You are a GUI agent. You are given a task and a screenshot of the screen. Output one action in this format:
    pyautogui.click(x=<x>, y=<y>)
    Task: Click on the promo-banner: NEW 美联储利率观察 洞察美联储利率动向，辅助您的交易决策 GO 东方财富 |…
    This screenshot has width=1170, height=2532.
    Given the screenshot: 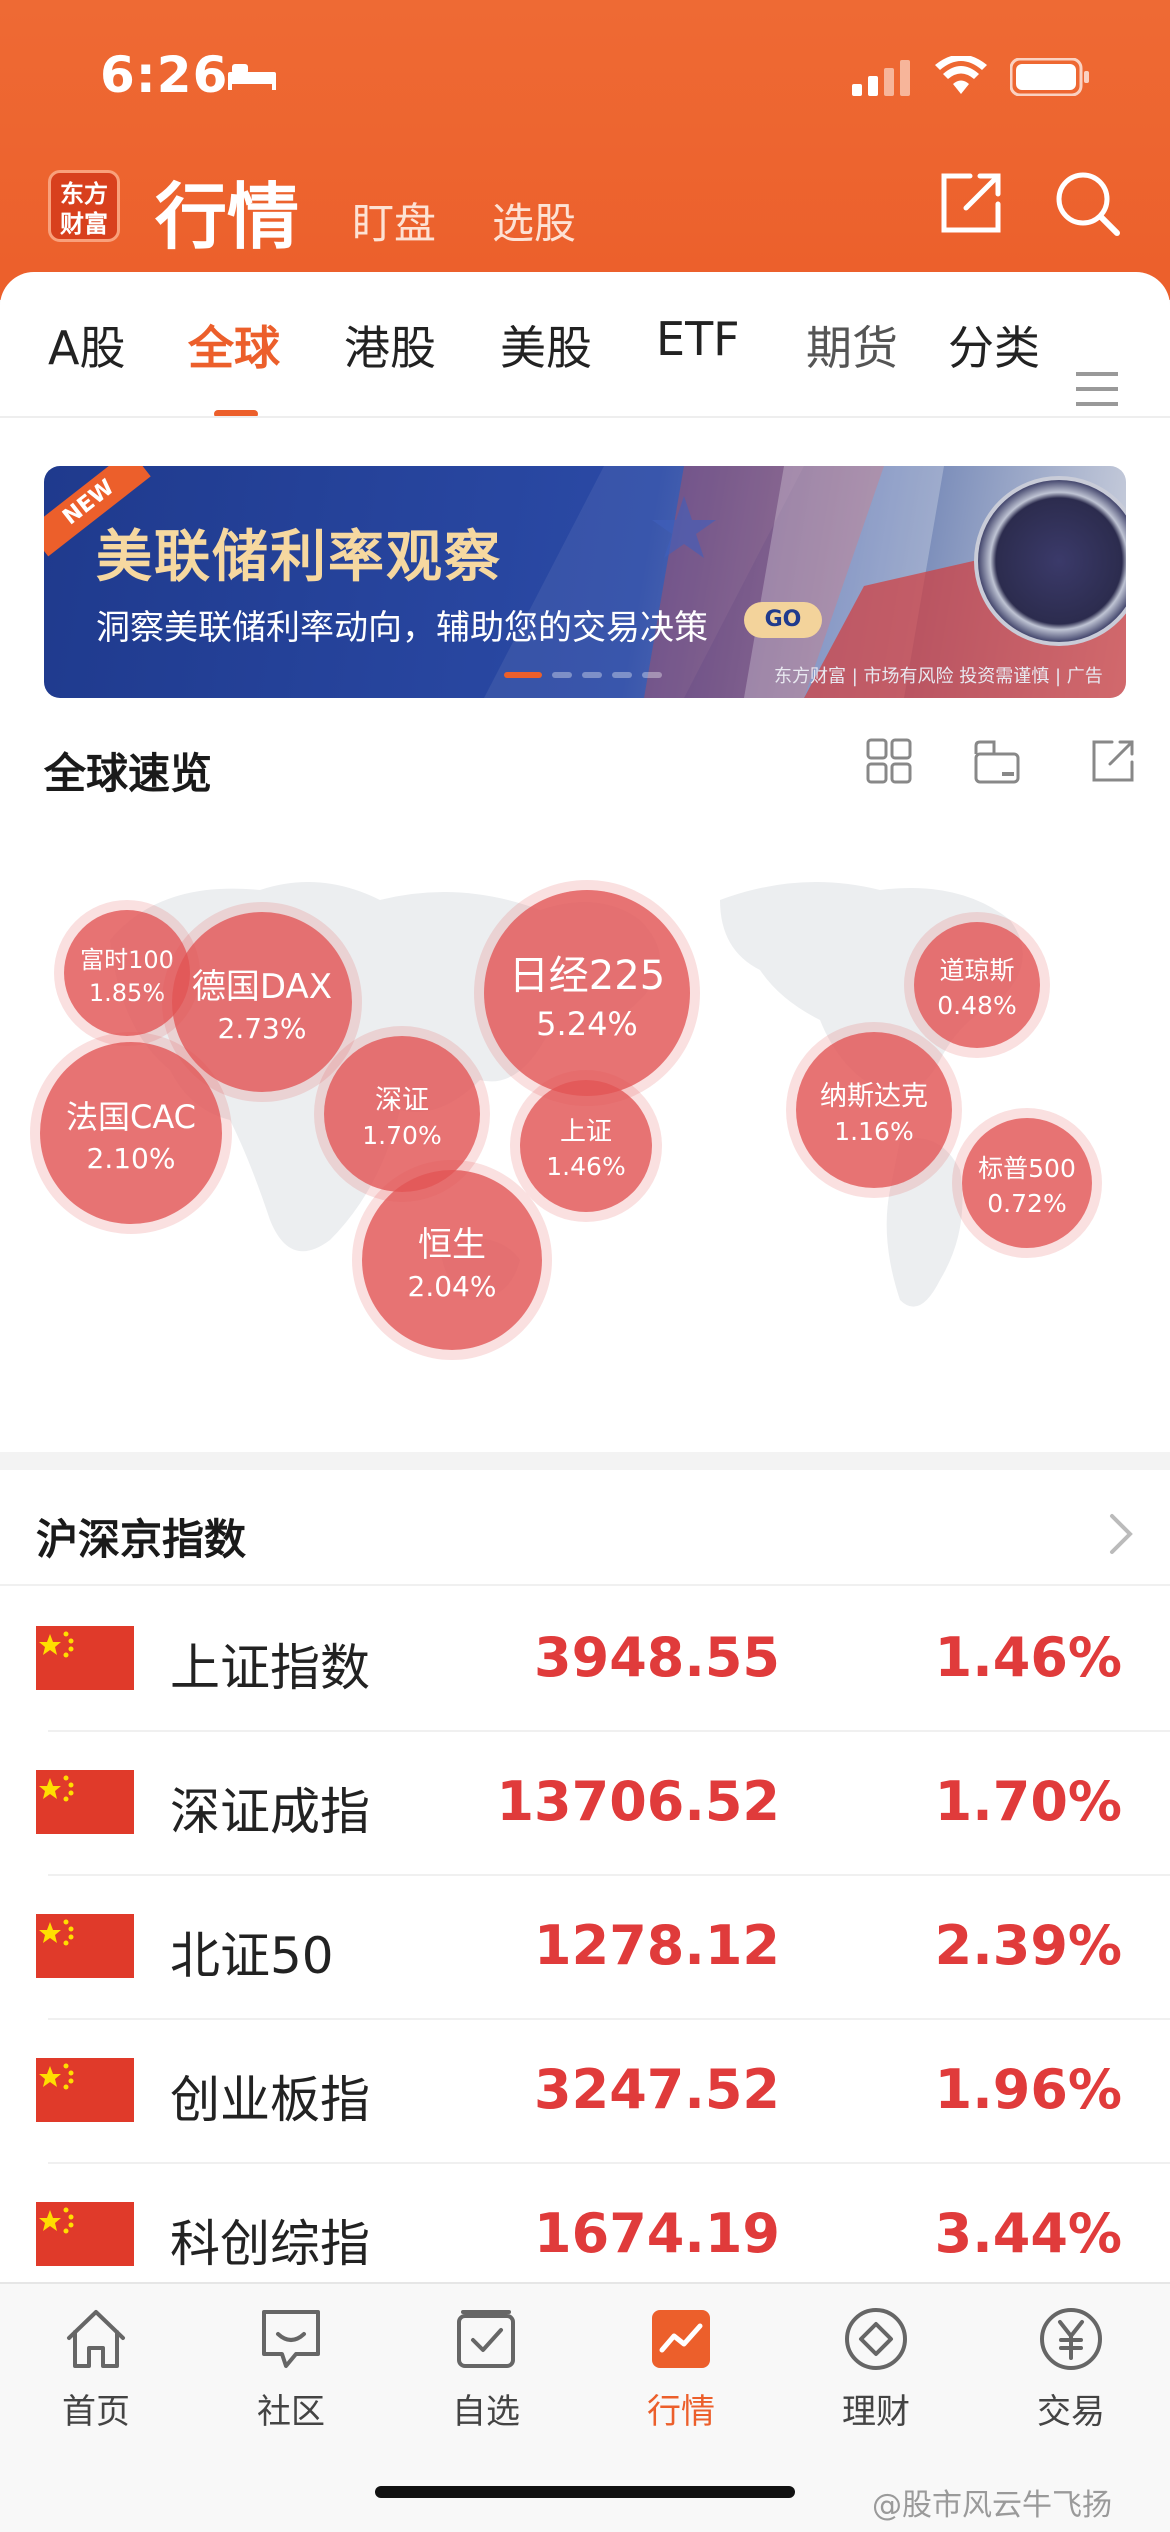 What is the action you would take?
    pyautogui.click(x=585, y=582)
    